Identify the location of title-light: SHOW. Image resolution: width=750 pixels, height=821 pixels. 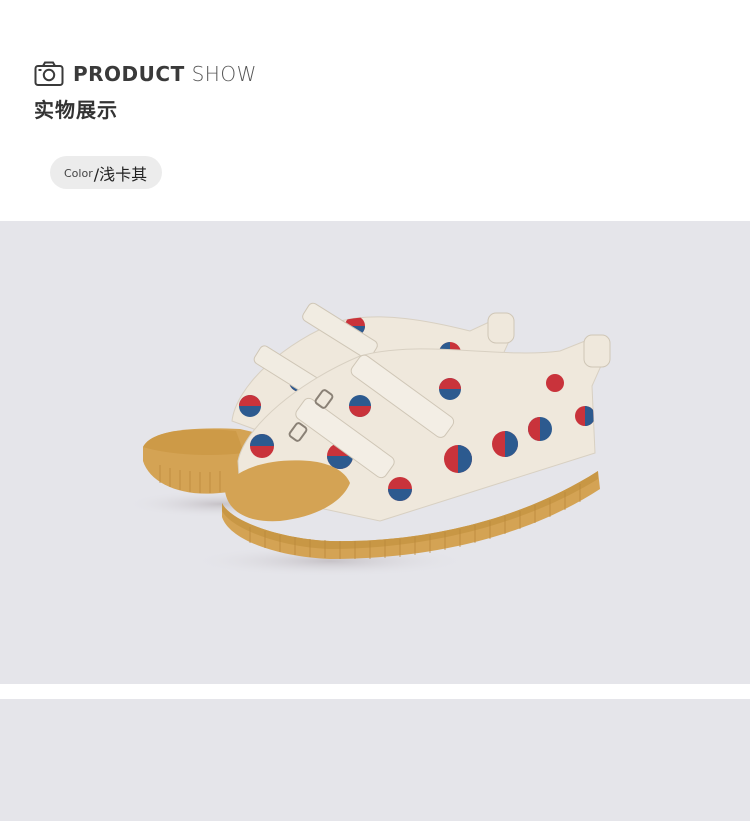
(224, 74).